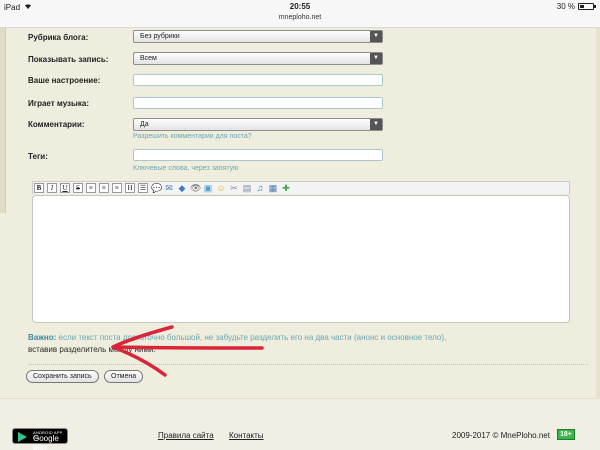  Describe the element at coordinates (104, 188) in the screenshot. I see `align-center-icon: ≡` at that location.